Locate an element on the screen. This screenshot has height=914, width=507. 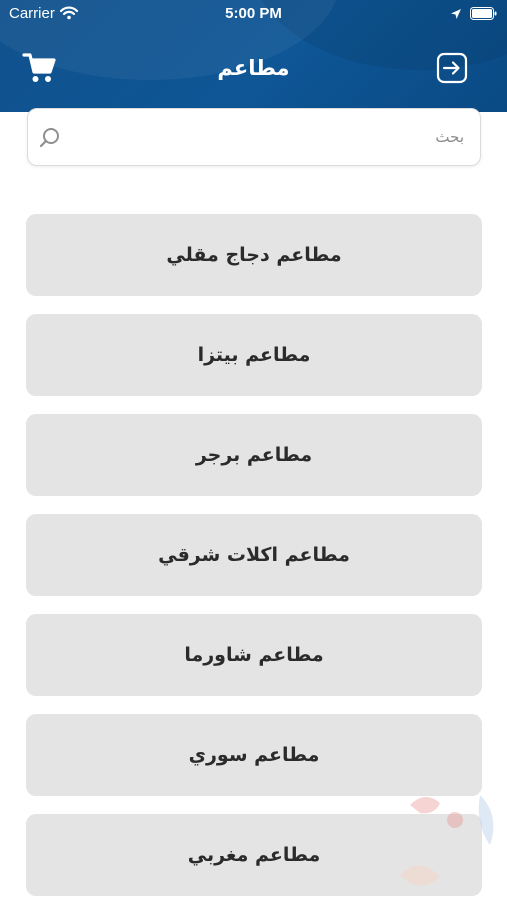
category-moroccan: مطاعم مغربي is located at coordinates (254, 855).